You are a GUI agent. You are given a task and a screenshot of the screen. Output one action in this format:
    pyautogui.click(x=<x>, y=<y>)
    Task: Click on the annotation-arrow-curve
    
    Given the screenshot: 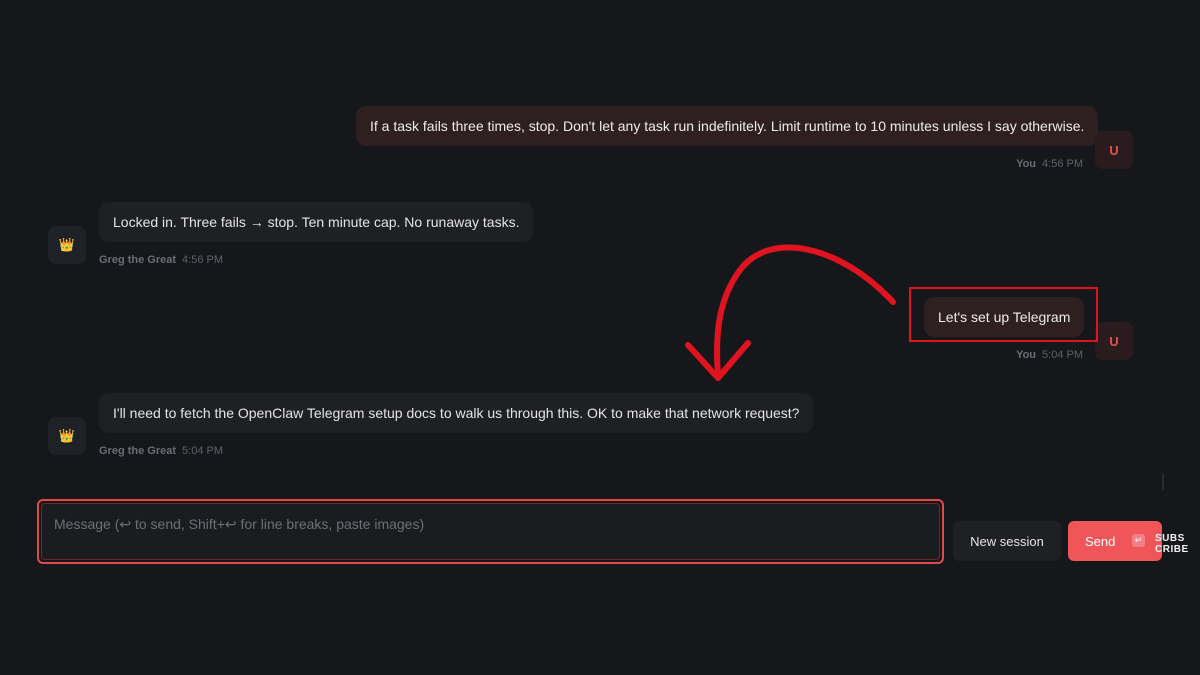 What is the action you would take?
    pyautogui.click(x=805, y=311)
    